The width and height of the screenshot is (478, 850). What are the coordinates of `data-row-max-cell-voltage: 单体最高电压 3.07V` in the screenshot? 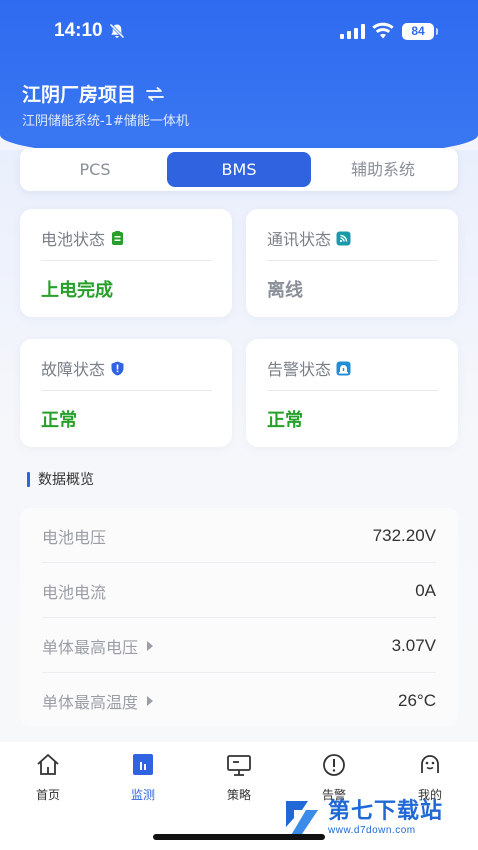 It's located at (239, 645).